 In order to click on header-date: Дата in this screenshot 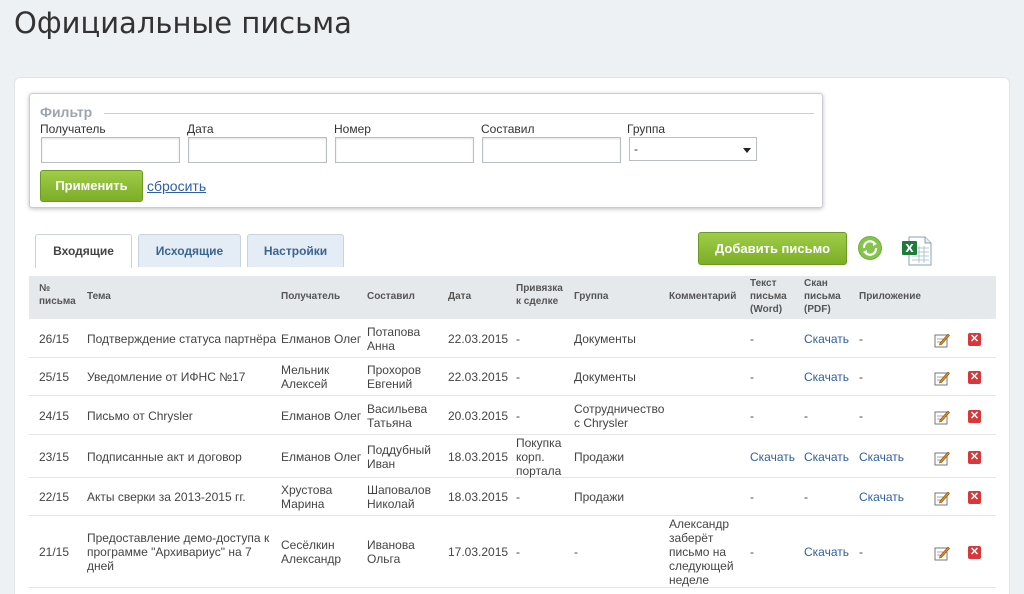, I will do `click(460, 296)`.